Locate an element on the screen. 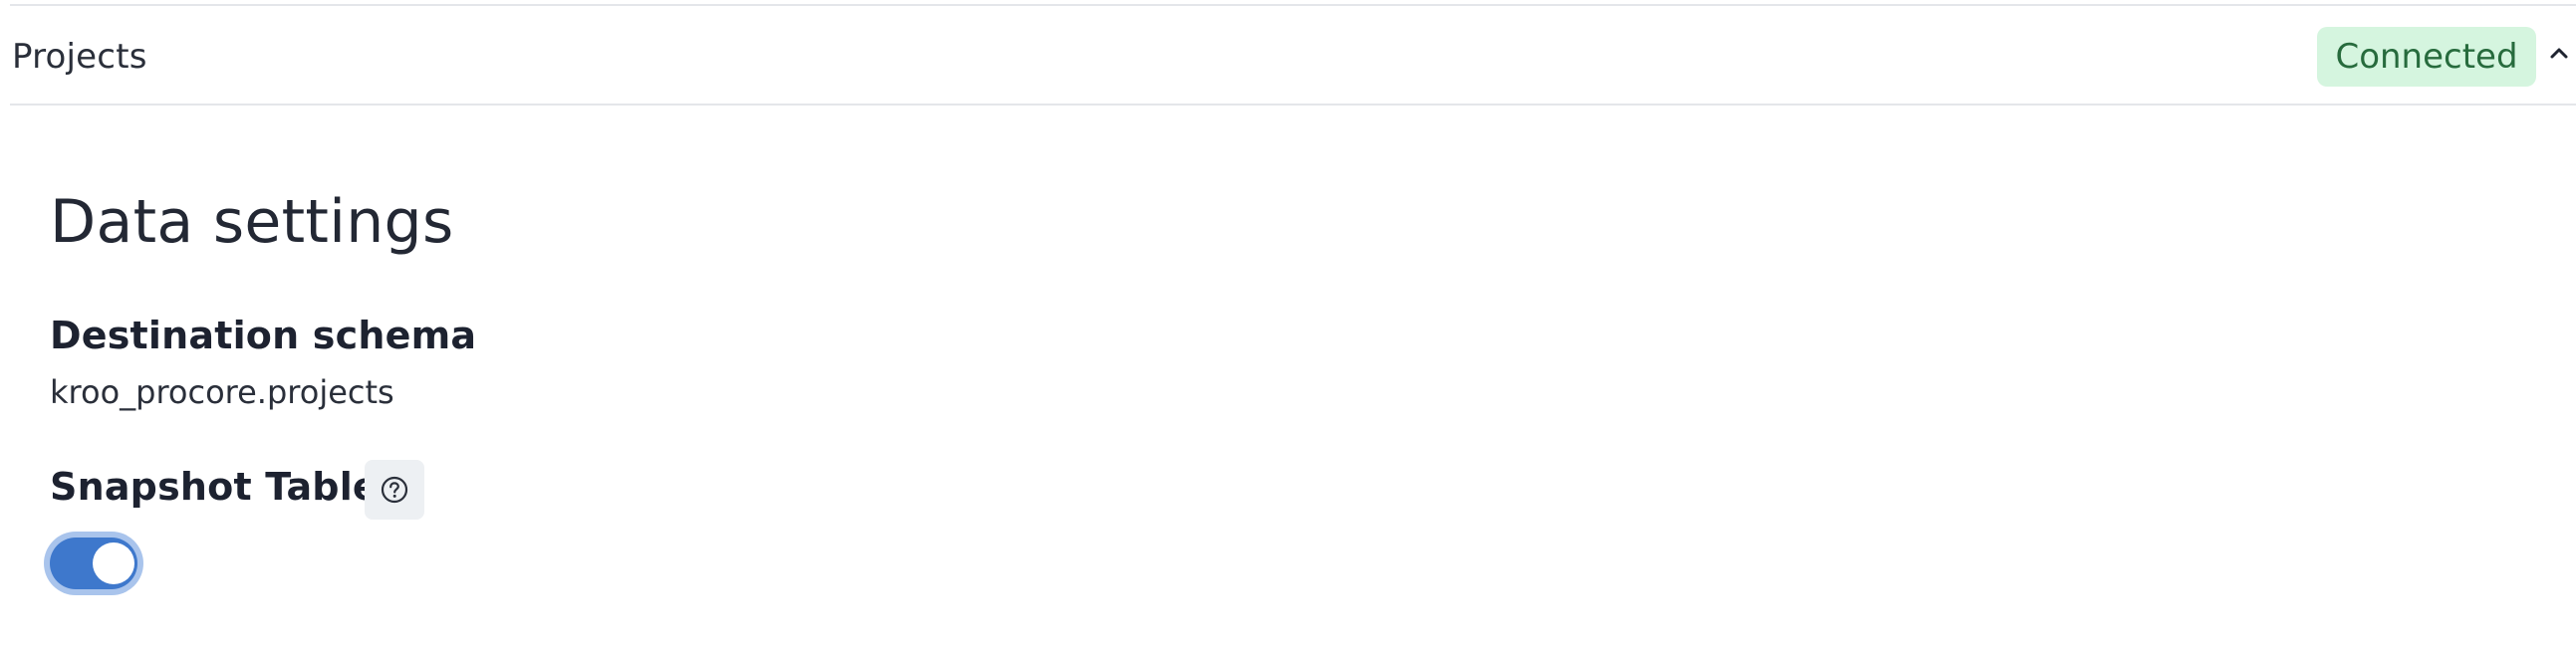  question-circle-icon is located at coordinates (394, 490).